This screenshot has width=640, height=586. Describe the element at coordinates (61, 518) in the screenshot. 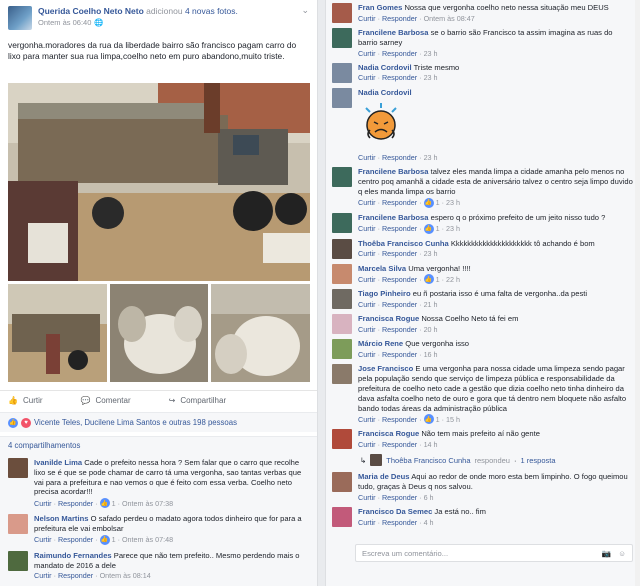

I see `comment-author: Nelson Martins` at that location.